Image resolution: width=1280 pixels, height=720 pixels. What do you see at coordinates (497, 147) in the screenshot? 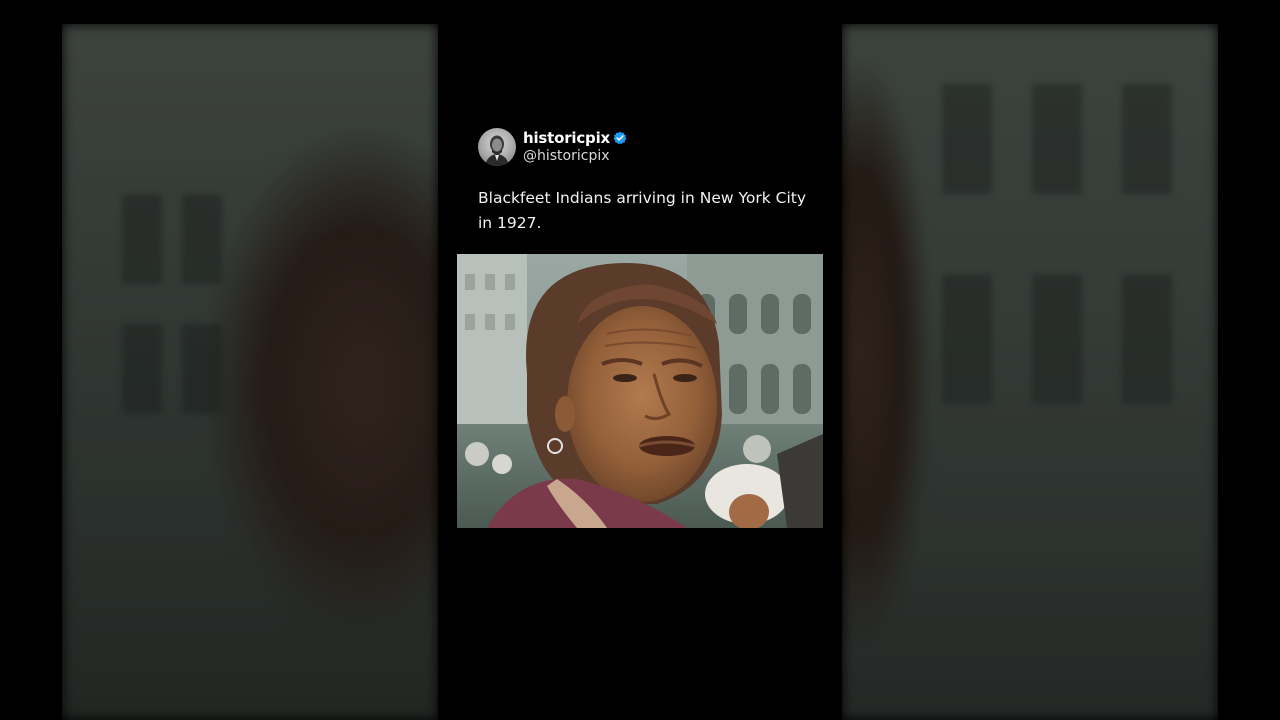
I see `portrait-avatar-icon` at bounding box center [497, 147].